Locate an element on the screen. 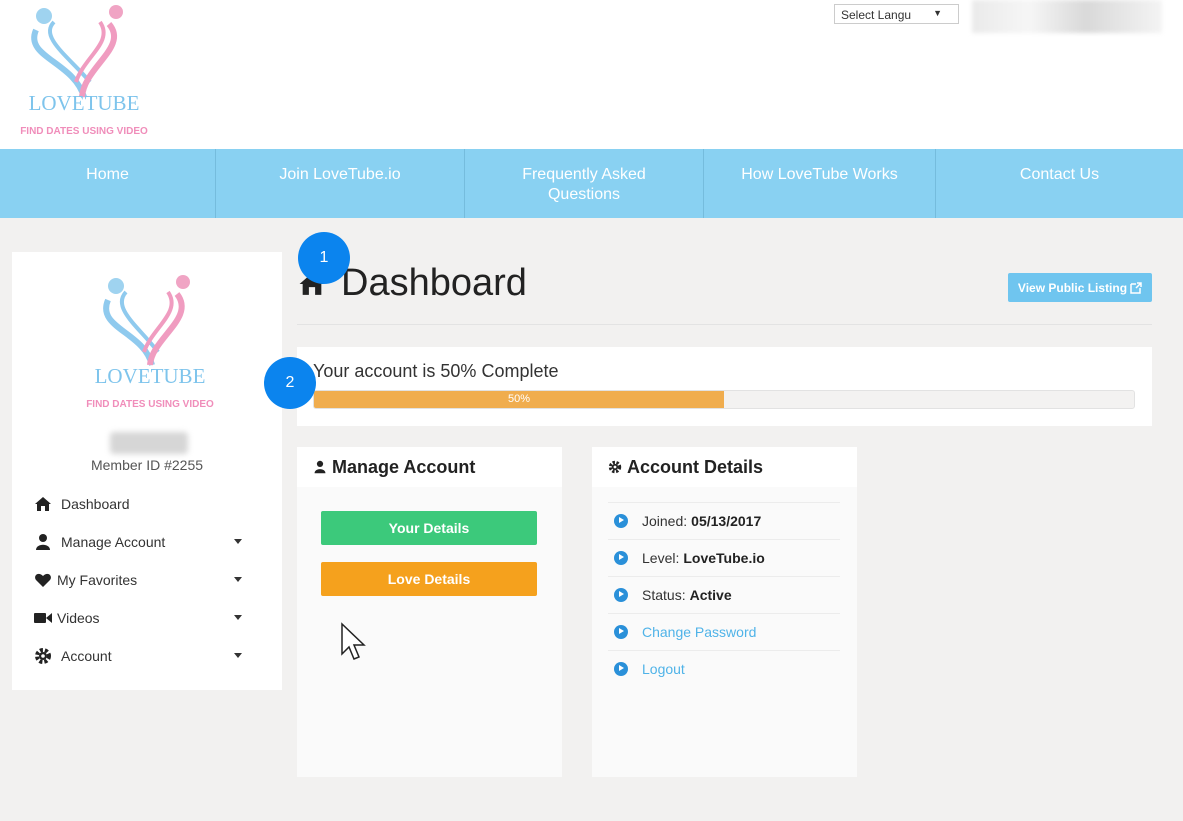 The height and width of the screenshot is (821, 1183). logout-link: Logout is located at coordinates (663, 669).